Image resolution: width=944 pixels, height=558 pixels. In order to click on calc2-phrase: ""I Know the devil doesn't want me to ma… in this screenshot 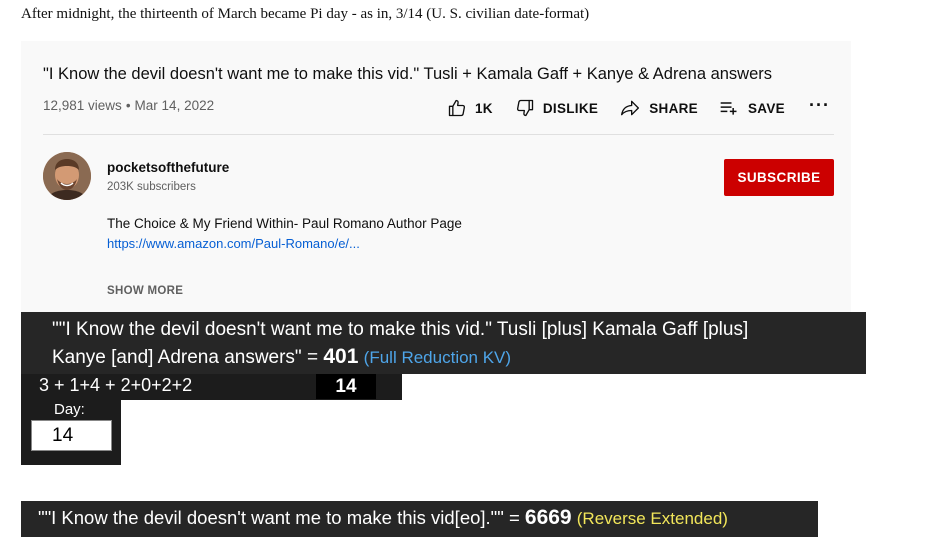, I will do `click(281, 517)`.